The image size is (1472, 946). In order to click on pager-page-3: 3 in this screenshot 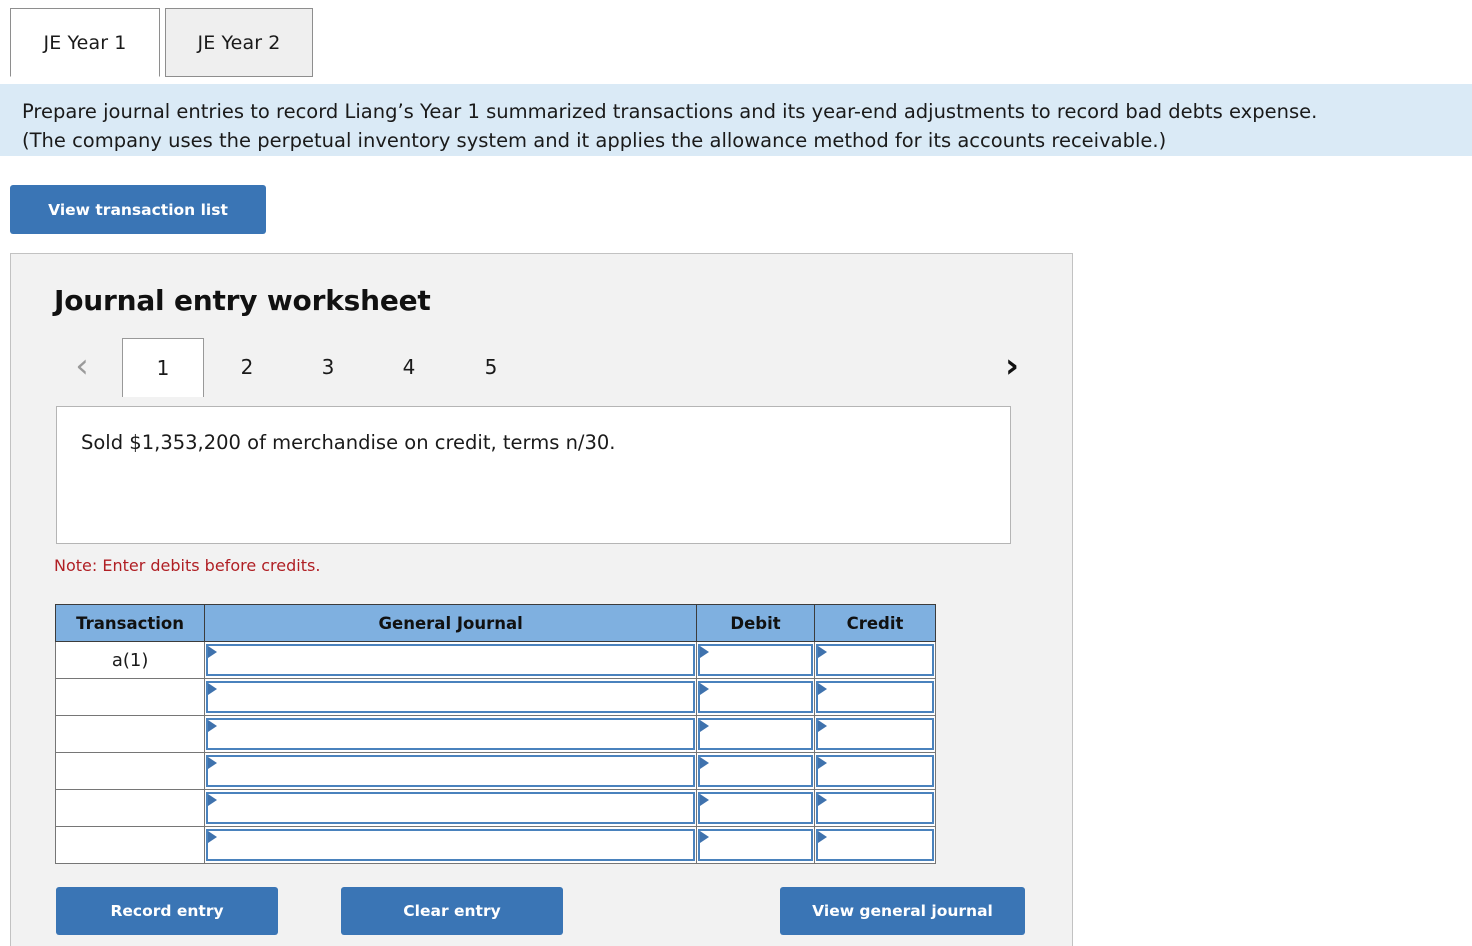, I will do `click(328, 367)`.